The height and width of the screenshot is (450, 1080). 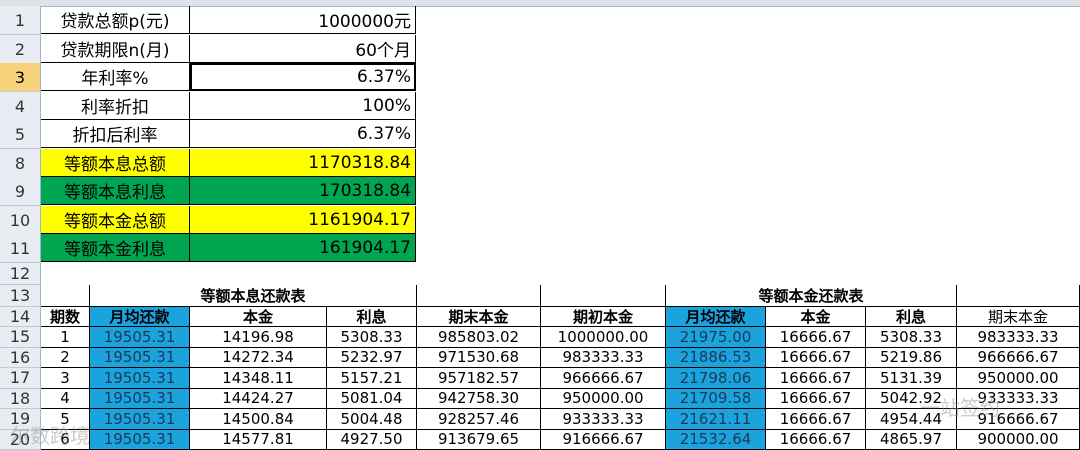 What do you see at coordinates (303, 106) in the screenshot?
I see `summary-value: 100%` at bounding box center [303, 106].